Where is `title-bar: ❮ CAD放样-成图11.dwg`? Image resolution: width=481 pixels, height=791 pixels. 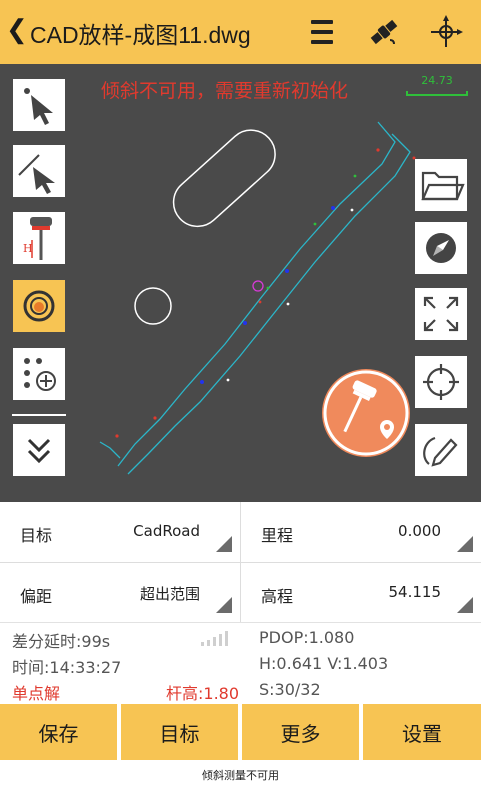
title-bar: ❮ CAD放样-成图11.dwg is located at coordinates (240, 32).